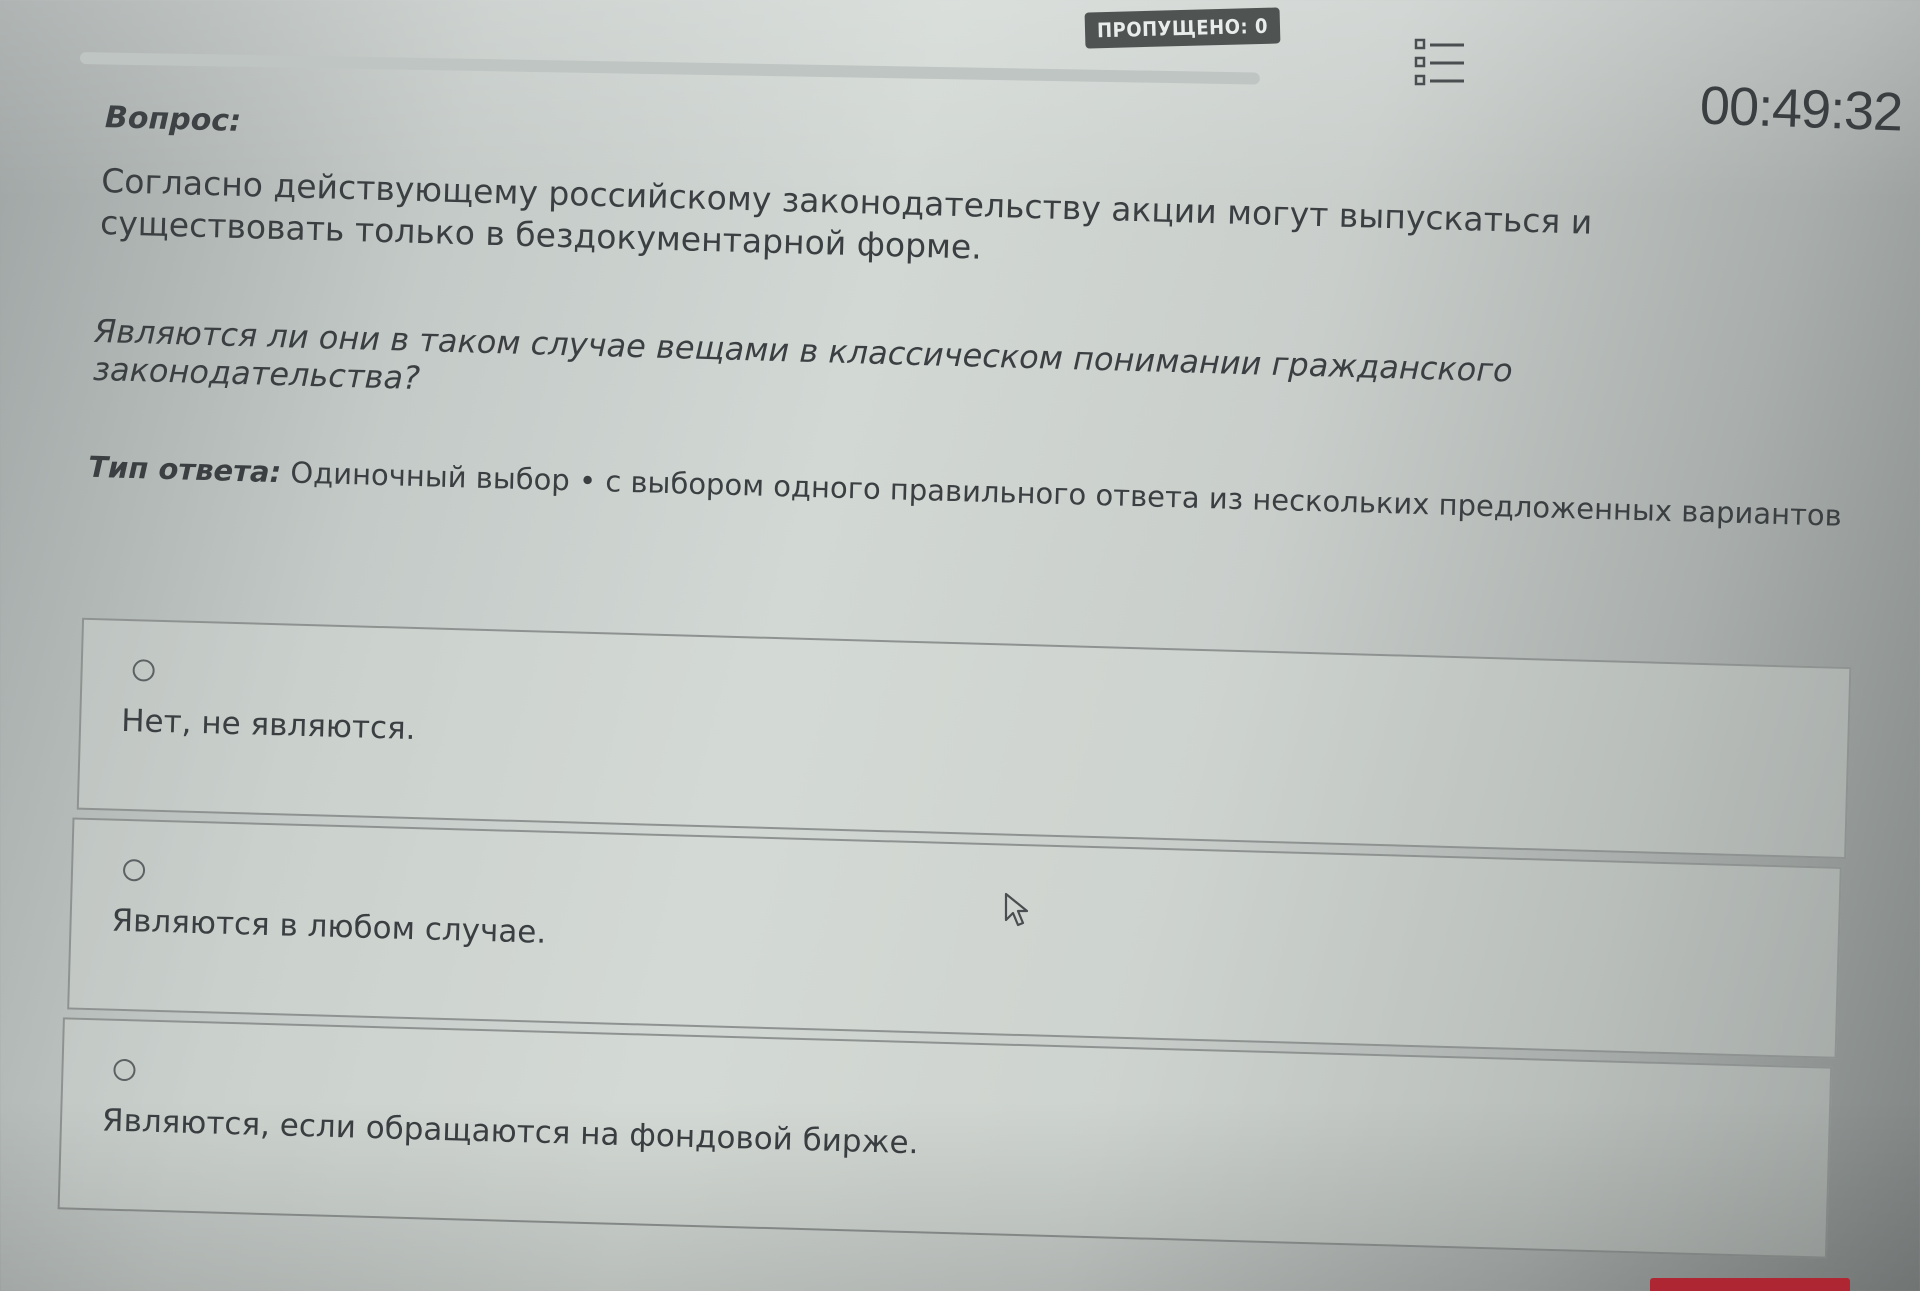 This screenshot has width=1920, height=1291. Describe the element at coordinates (173, 119) in the screenshot. I see `question-label: Вопрос:` at that location.